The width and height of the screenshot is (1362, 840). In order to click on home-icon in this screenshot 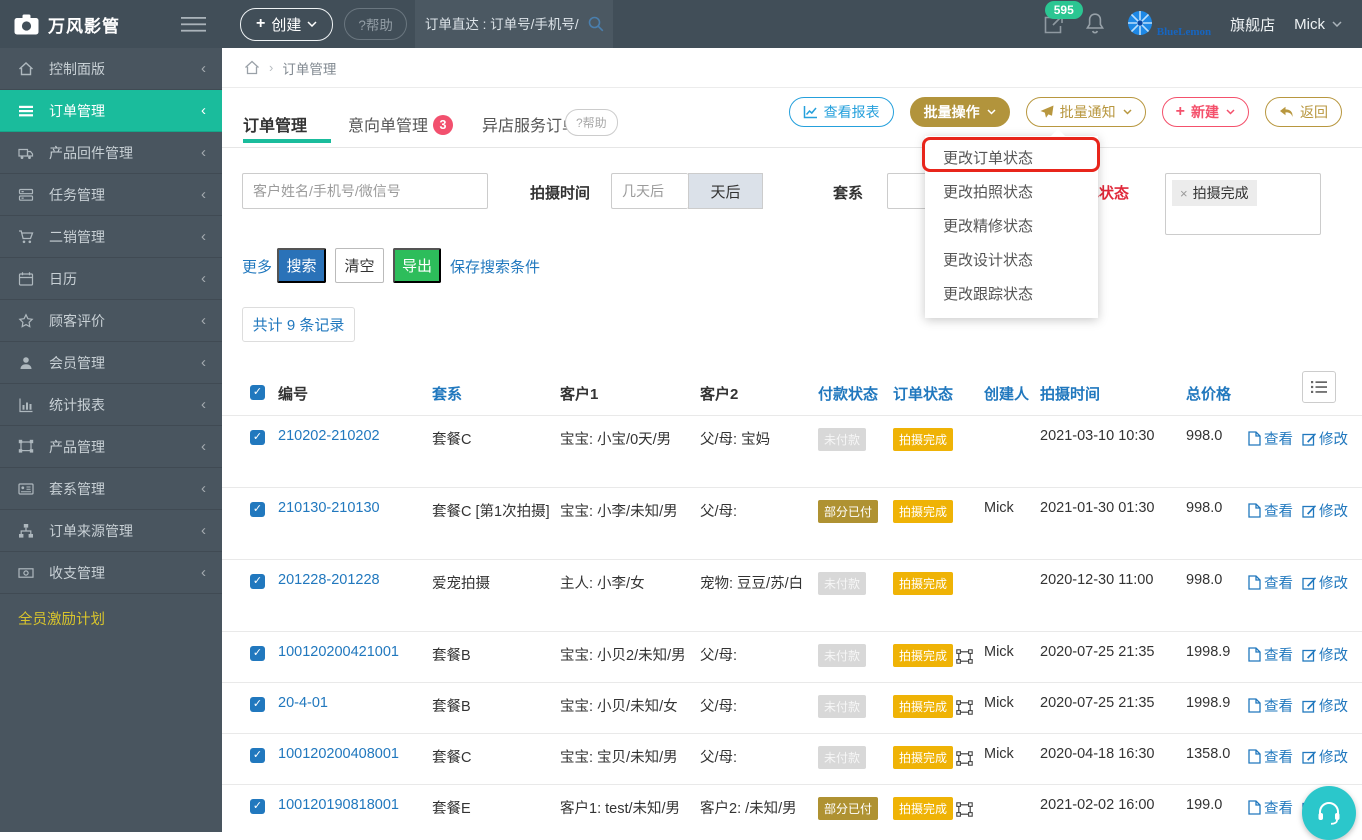, I will do `click(252, 67)`.